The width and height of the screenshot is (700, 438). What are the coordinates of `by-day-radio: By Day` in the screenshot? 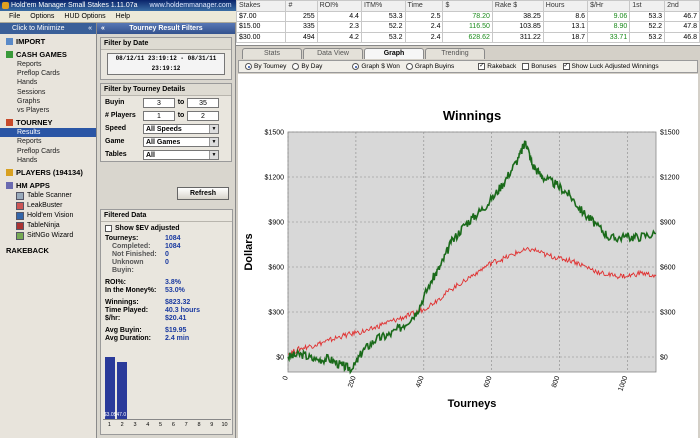 It's located at (307, 66).